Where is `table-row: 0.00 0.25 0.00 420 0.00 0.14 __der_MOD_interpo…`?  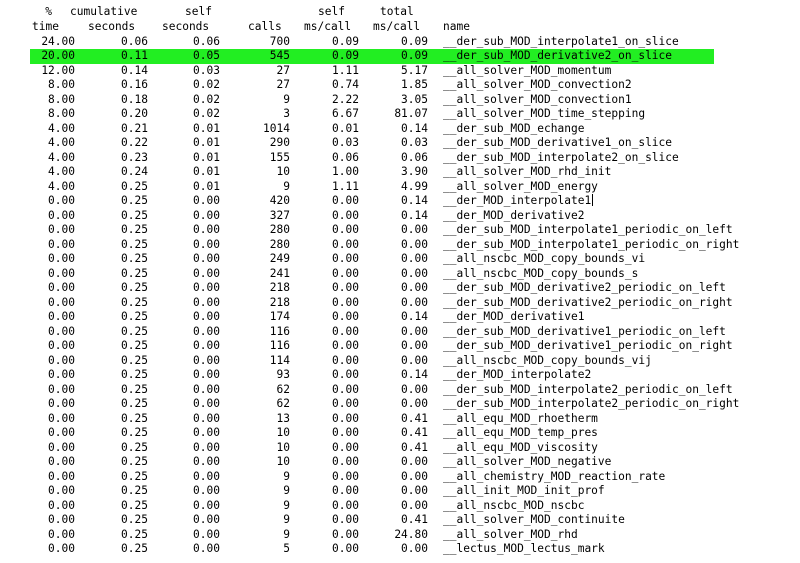 table-row: 0.00 0.25 0.00 420 0.00 0.14 __der_MOD_interpo… is located at coordinates (400, 201).